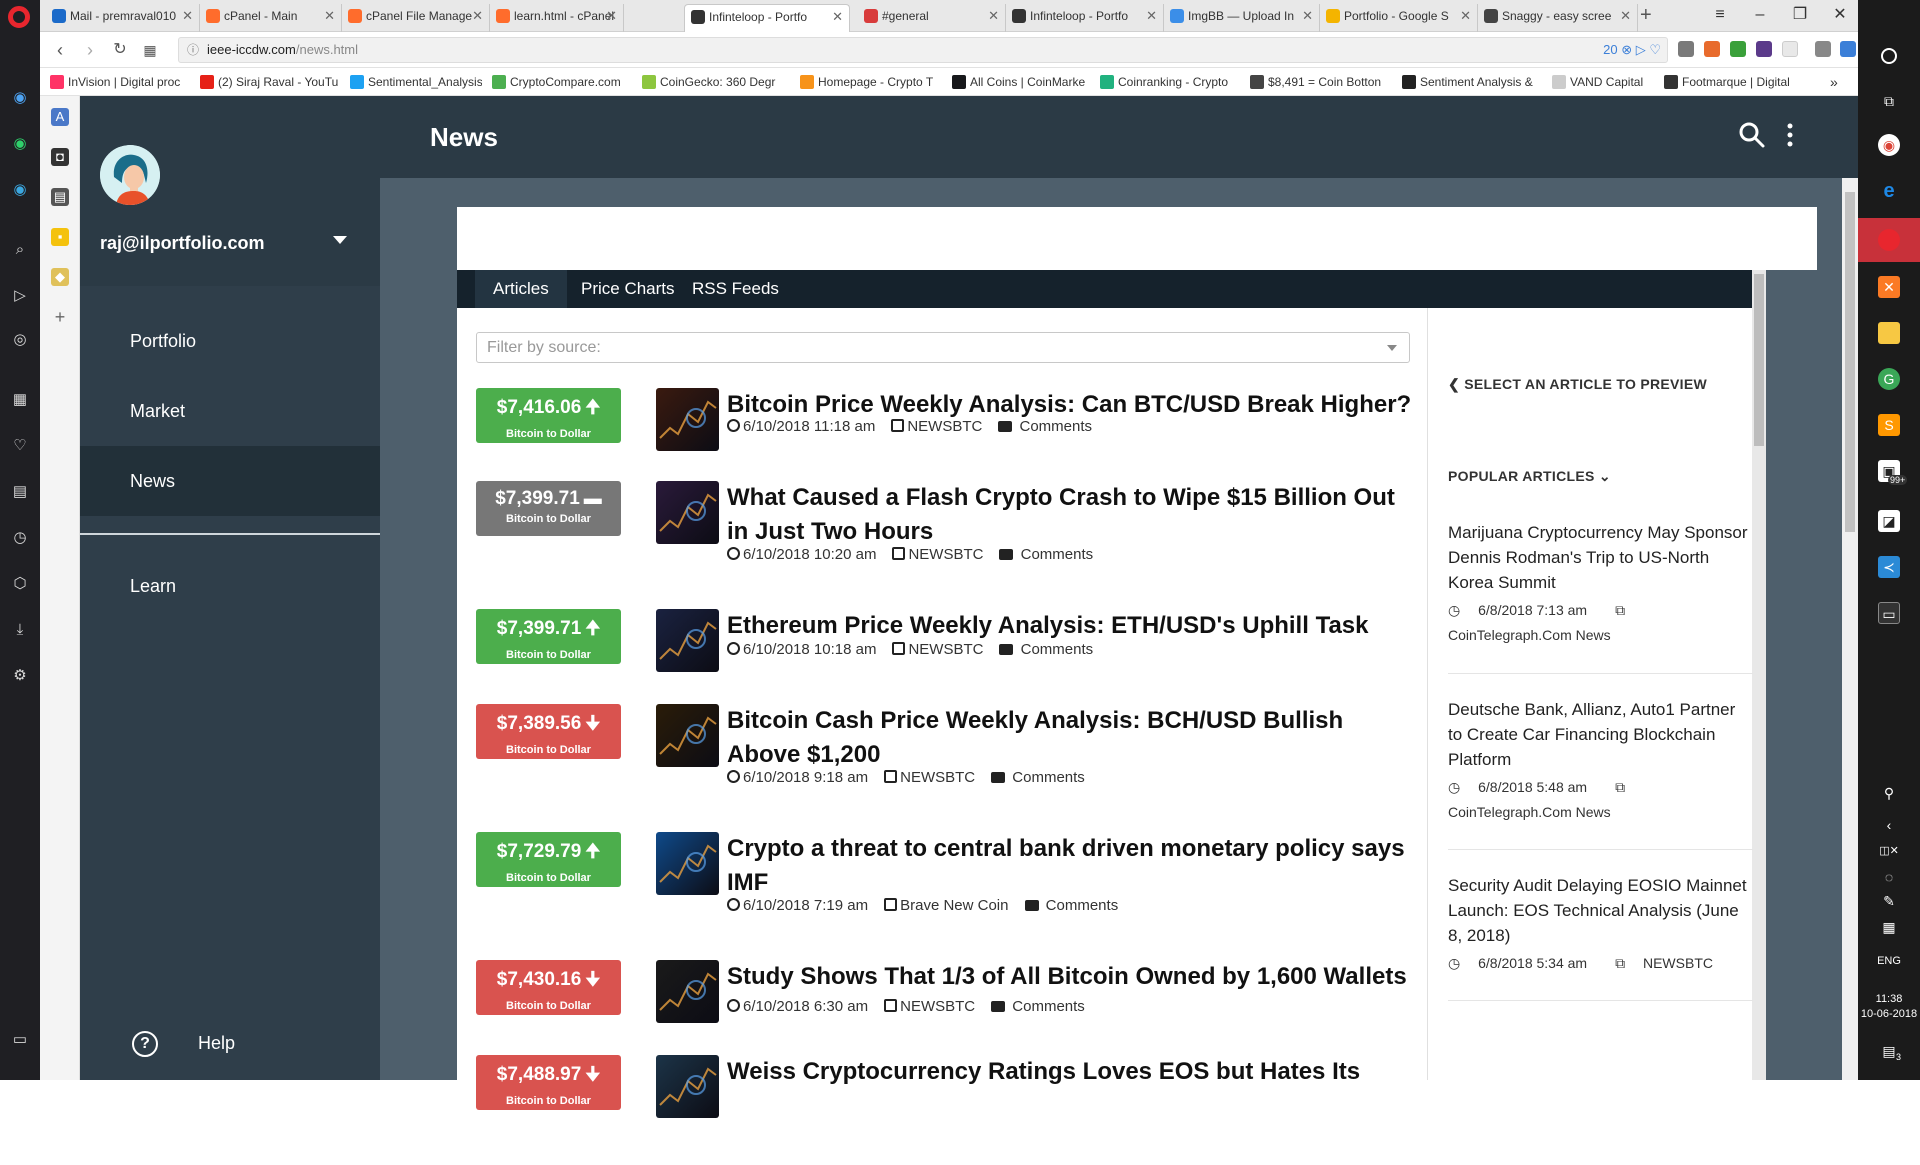  I want to click on bookmarks-overflow-icon: », so click(1834, 82).